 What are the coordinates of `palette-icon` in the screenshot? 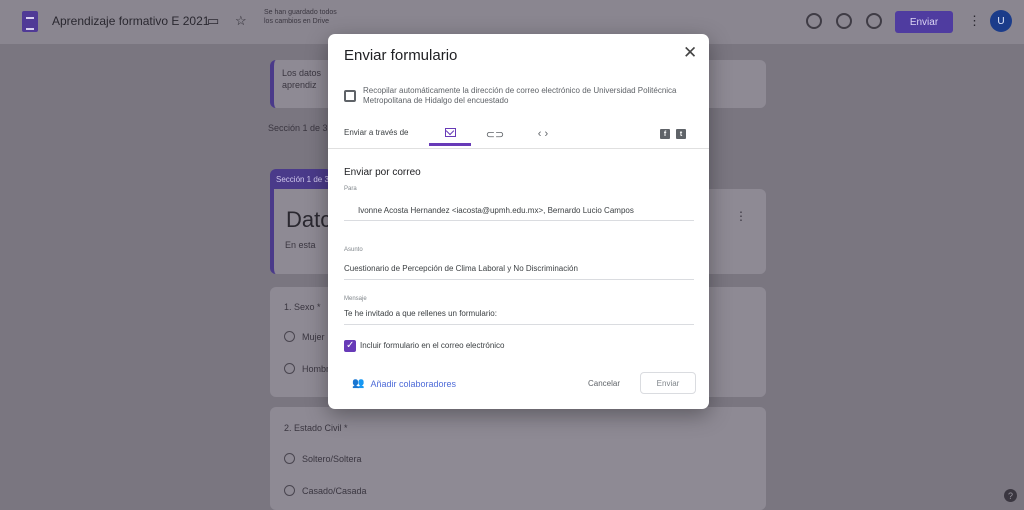 It's located at (814, 21).